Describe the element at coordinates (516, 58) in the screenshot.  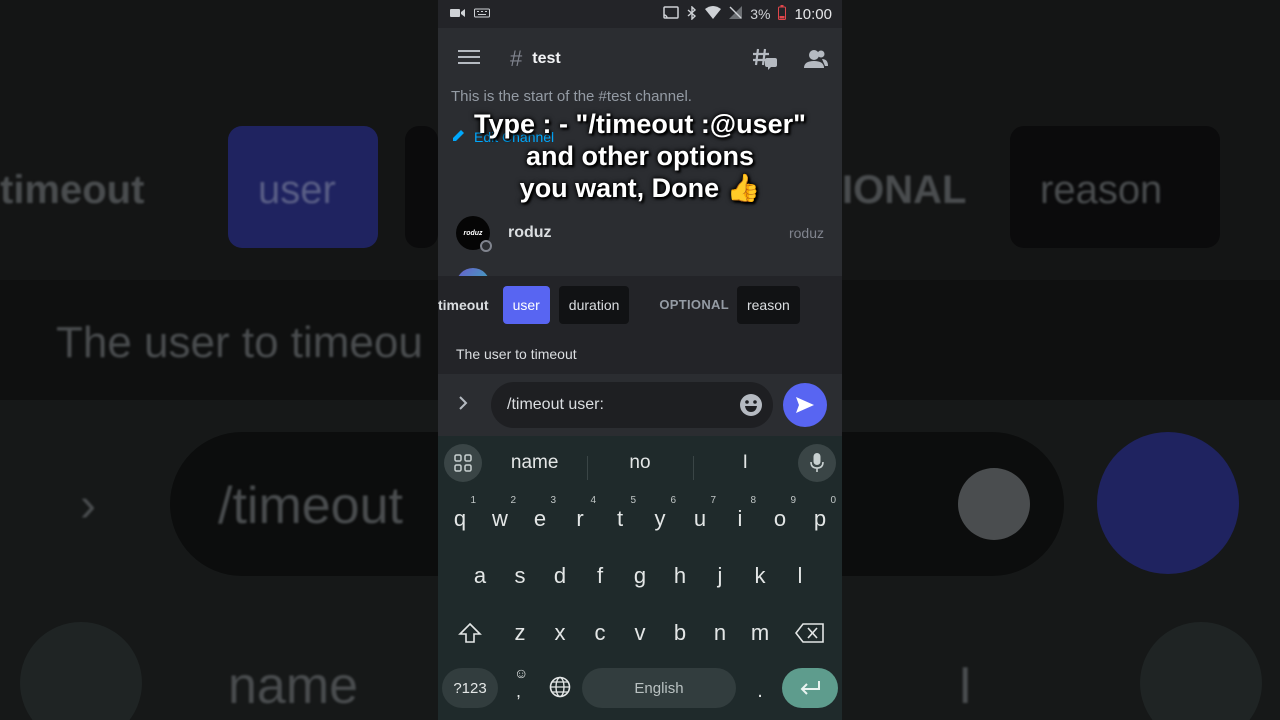
I see `channel-hash-icon: #` at that location.